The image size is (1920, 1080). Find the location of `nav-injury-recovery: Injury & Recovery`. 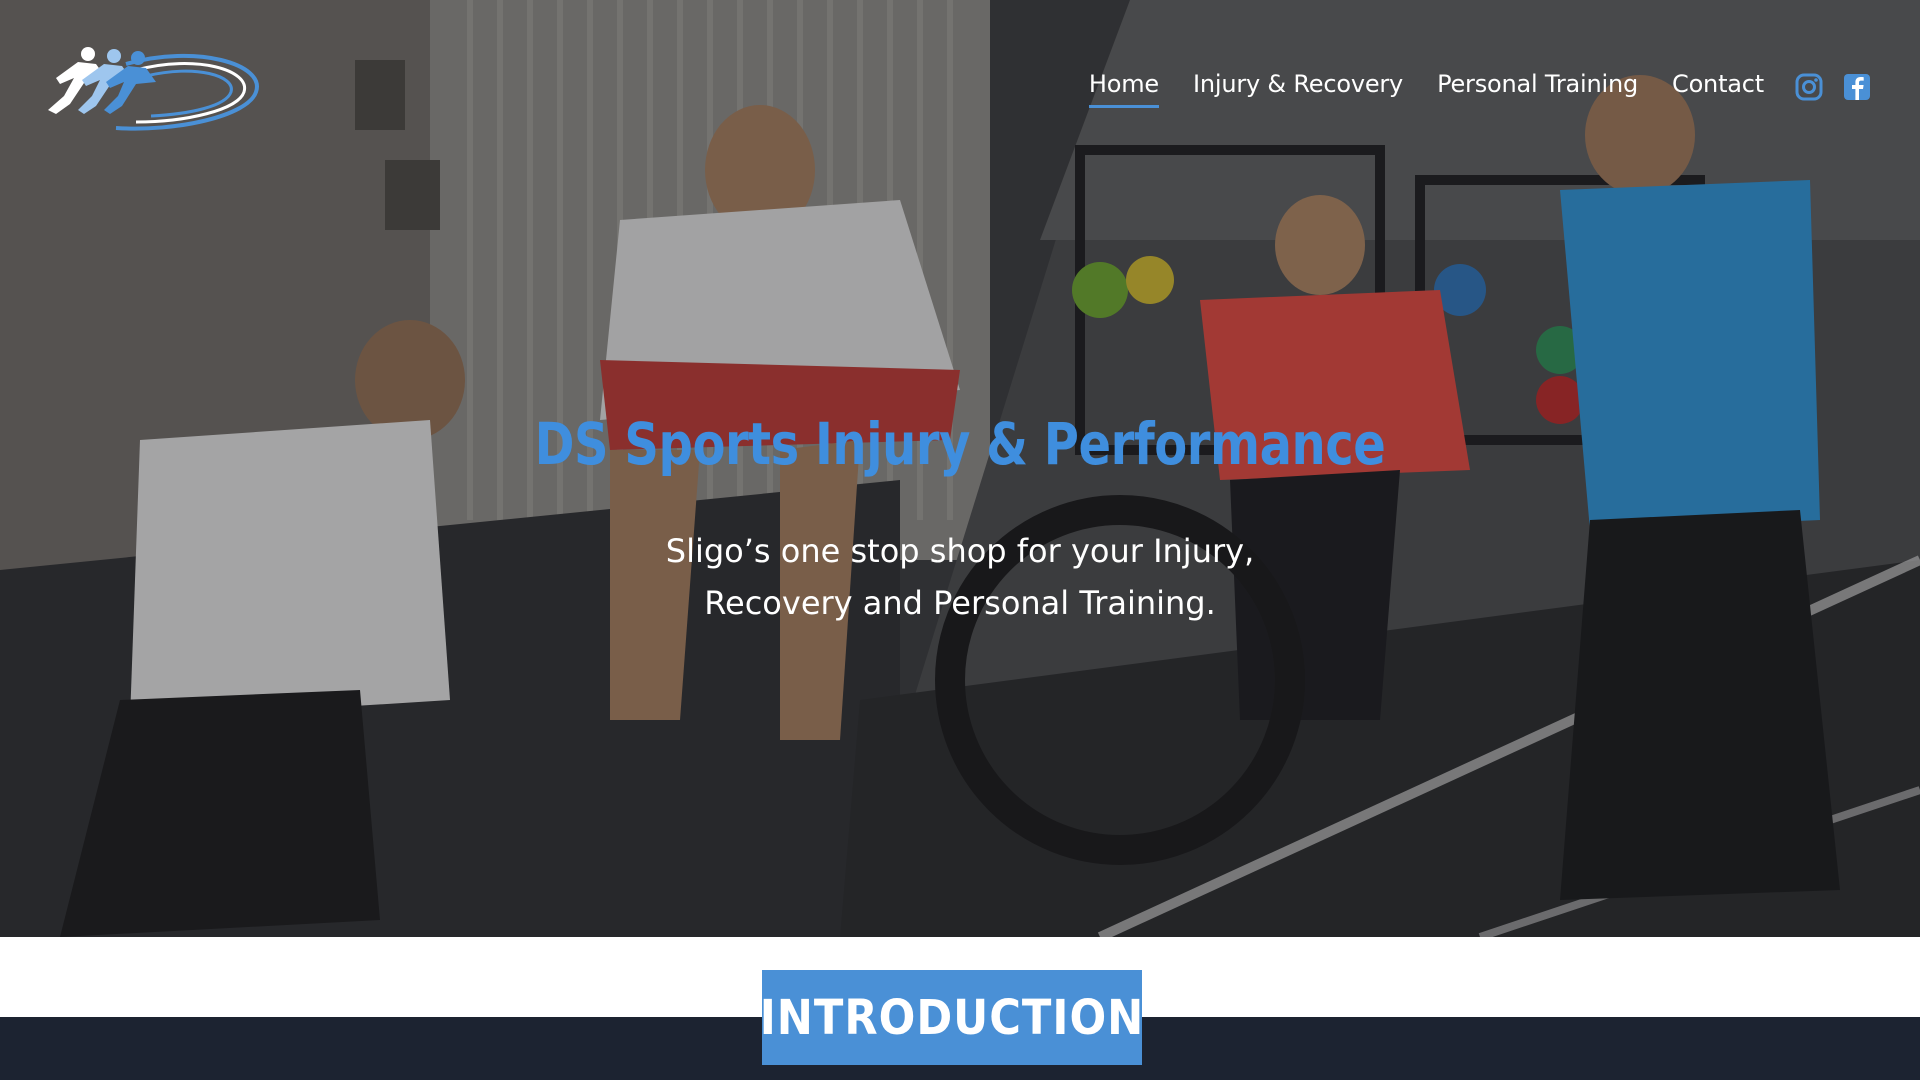

nav-injury-recovery: Injury & Recovery is located at coordinates (1298, 87).